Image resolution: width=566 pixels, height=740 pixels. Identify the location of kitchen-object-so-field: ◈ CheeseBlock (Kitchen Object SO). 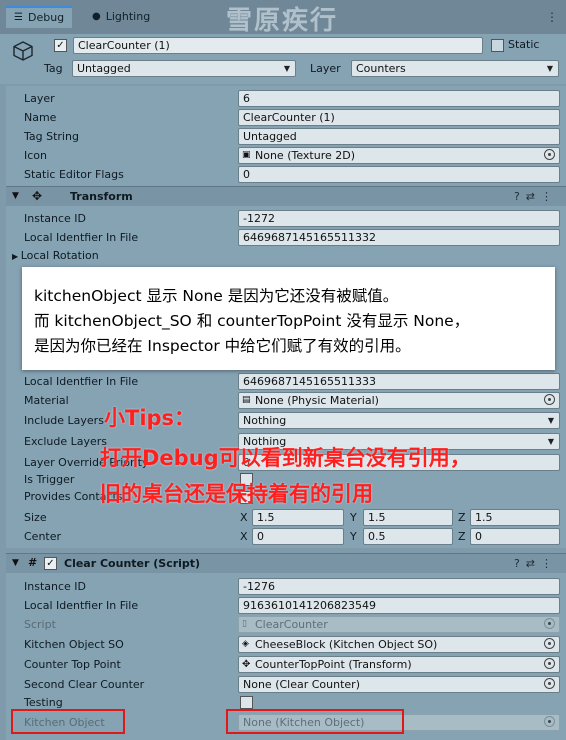
(399, 644).